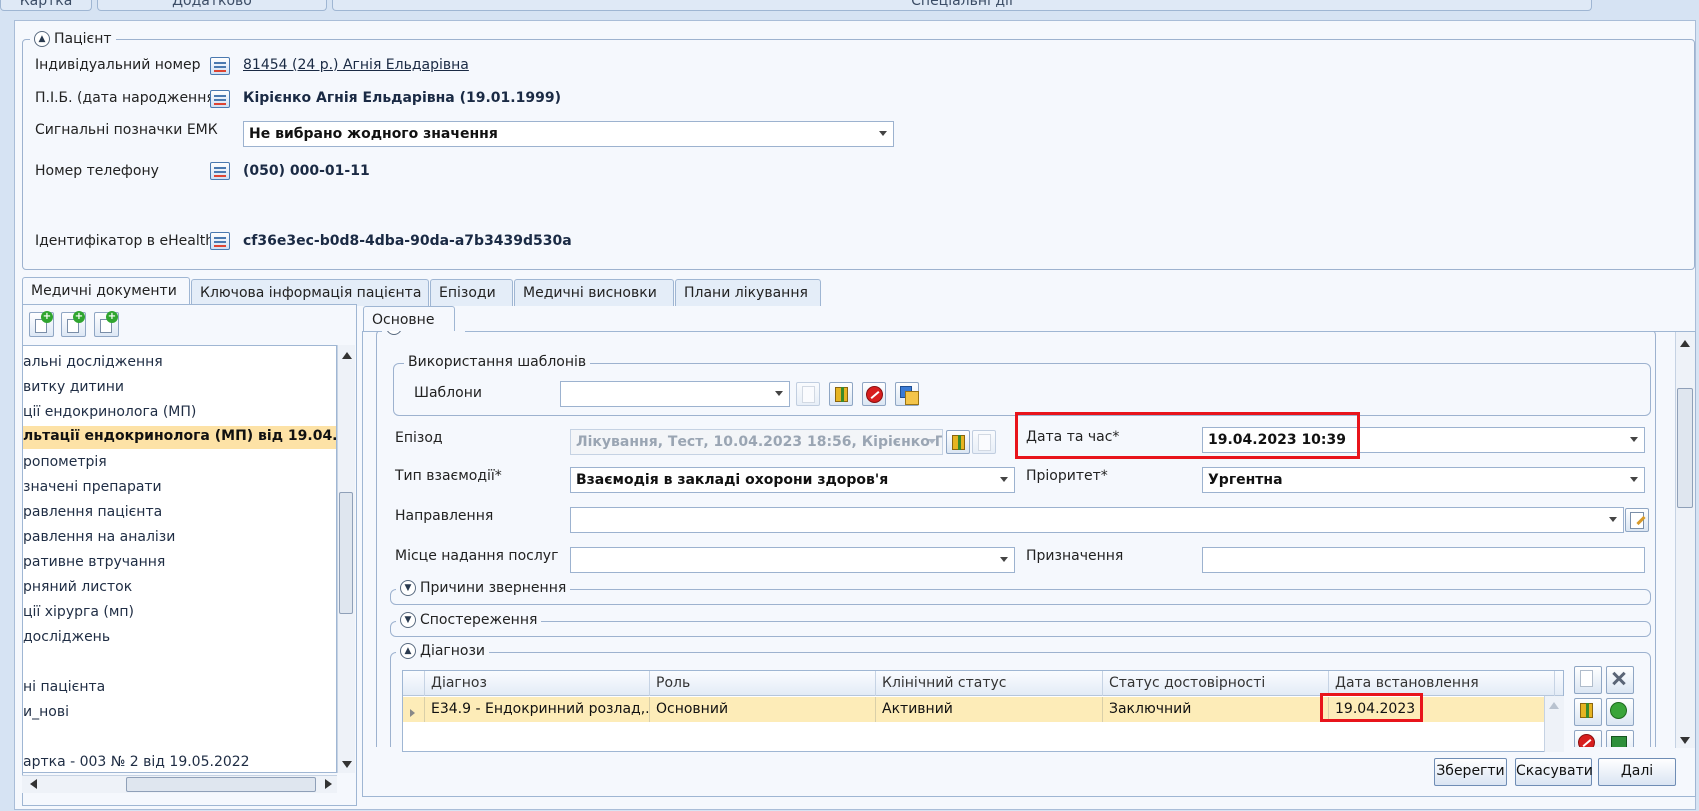  What do you see at coordinates (763, 709) in the screenshot?
I see `cell-role: Основний` at bounding box center [763, 709].